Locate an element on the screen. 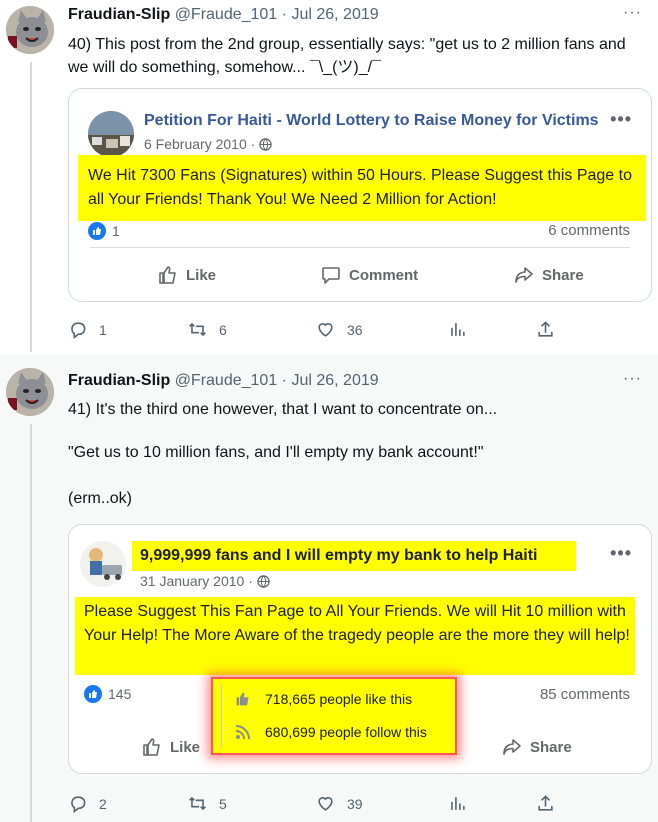  fb-comment-action: Comment is located at coordinates (369, 275).